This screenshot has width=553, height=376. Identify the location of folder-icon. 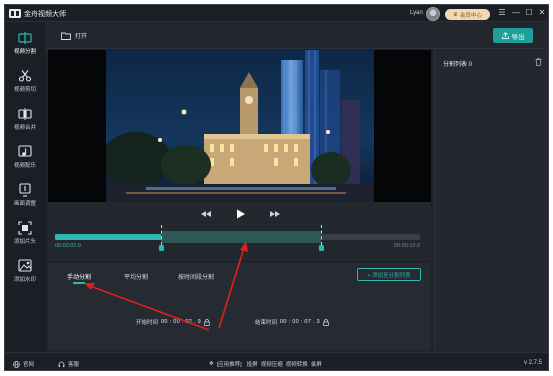
(66, 36).